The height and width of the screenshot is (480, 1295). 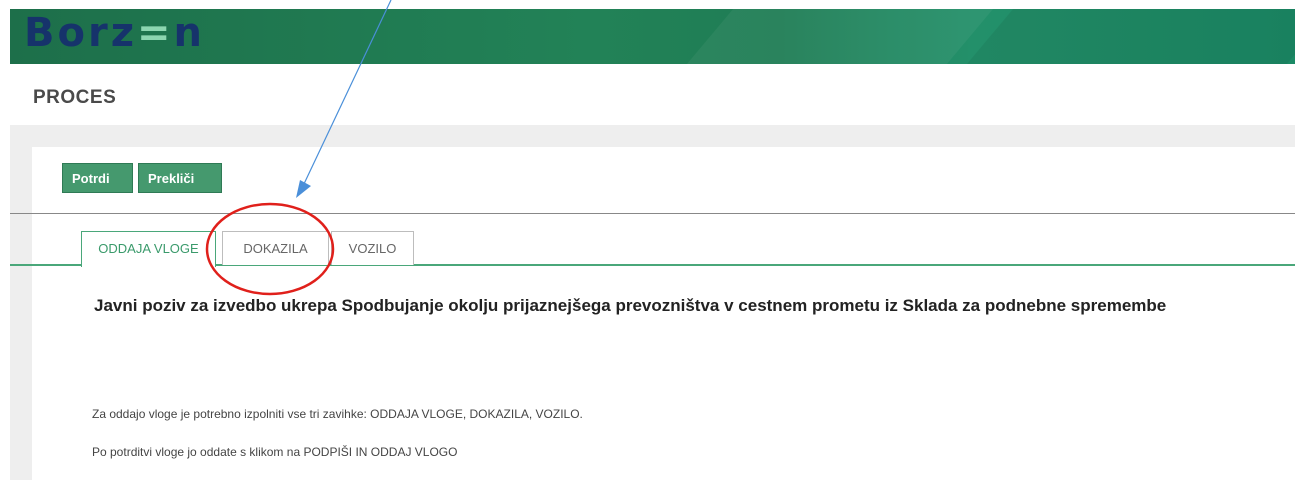 What do you see at coordinates (97, 178) in the screenshot?
I see `confirm-button: Potrdi` at bounding box center [97, 178].